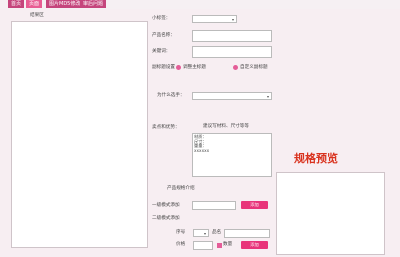 This screenshot has height=257, width=400. I want to click on small-tag-label: 小标签：, so click(161, 18).